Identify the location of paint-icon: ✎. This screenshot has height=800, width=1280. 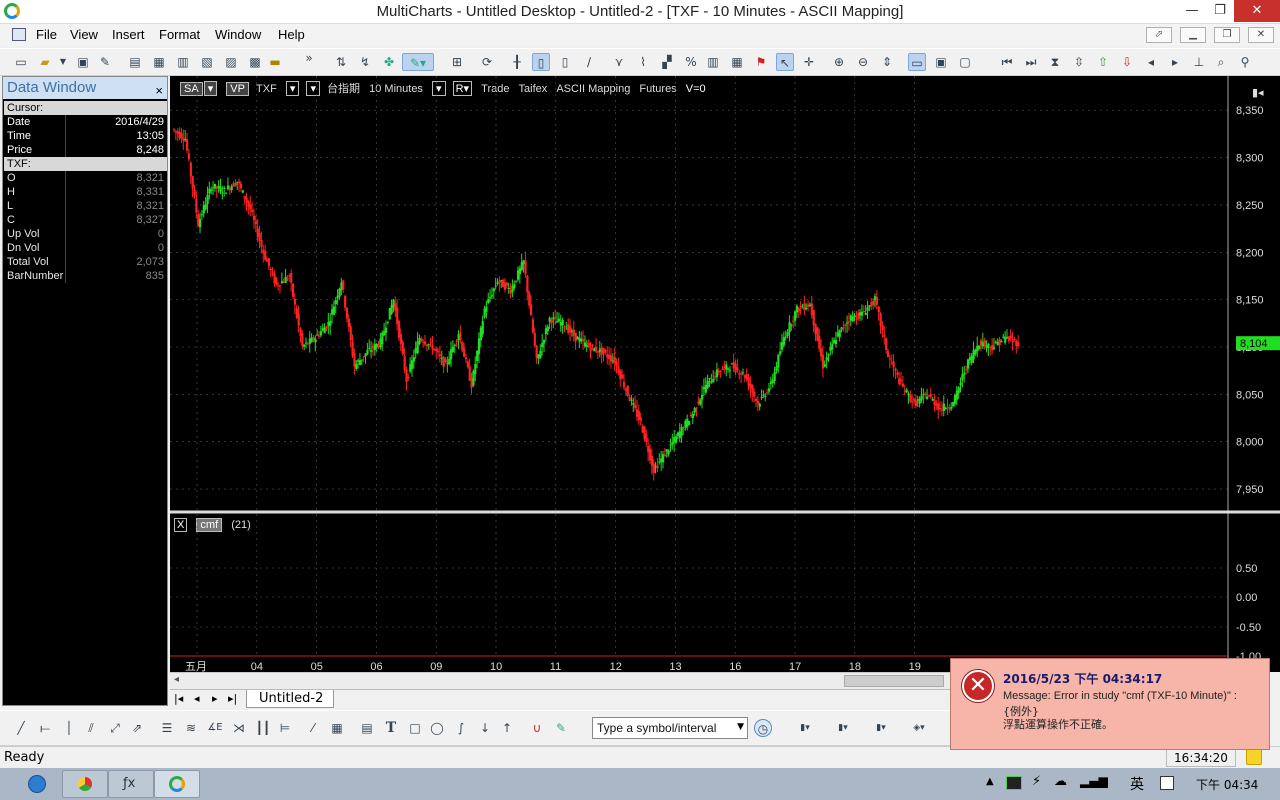
(561, 728).